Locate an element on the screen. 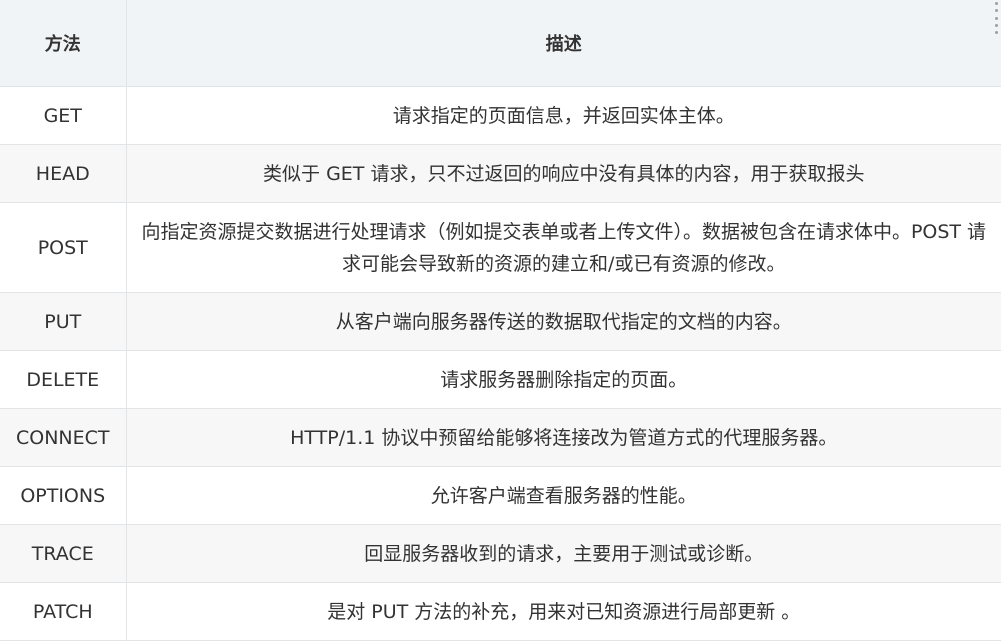 The image size is (1001, 641). table-row: GET 请求指定的页面信息，并返回实体主体。 is located at coordinates (500, 115).